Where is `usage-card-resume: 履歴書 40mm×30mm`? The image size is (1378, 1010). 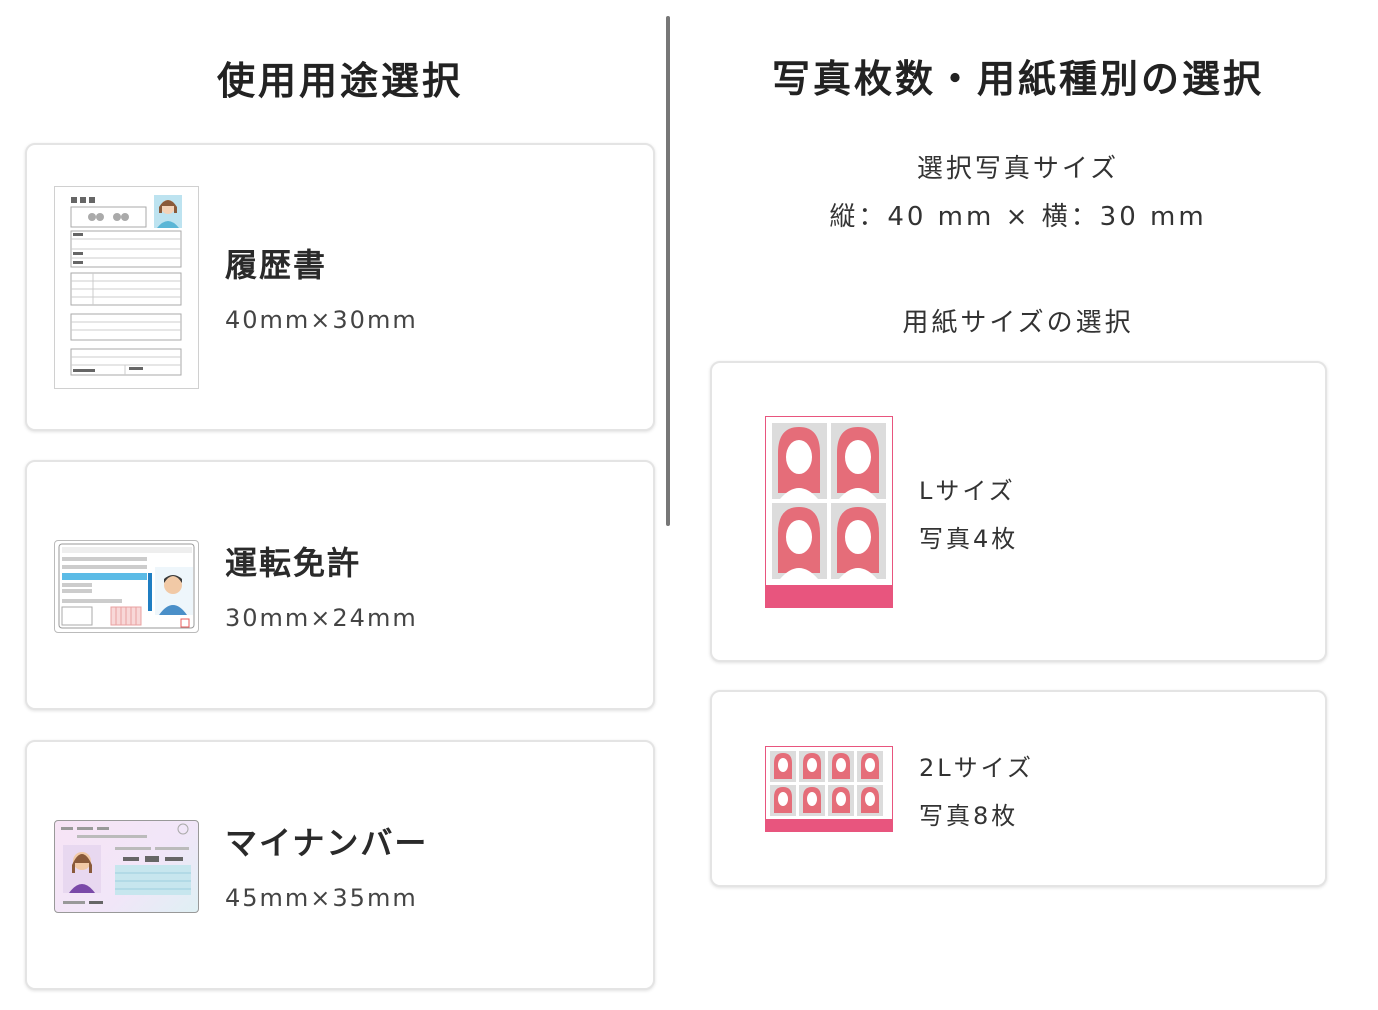
usage-card-resume: 履歴書 40mm×30mm is located at coordinates (340, 287).